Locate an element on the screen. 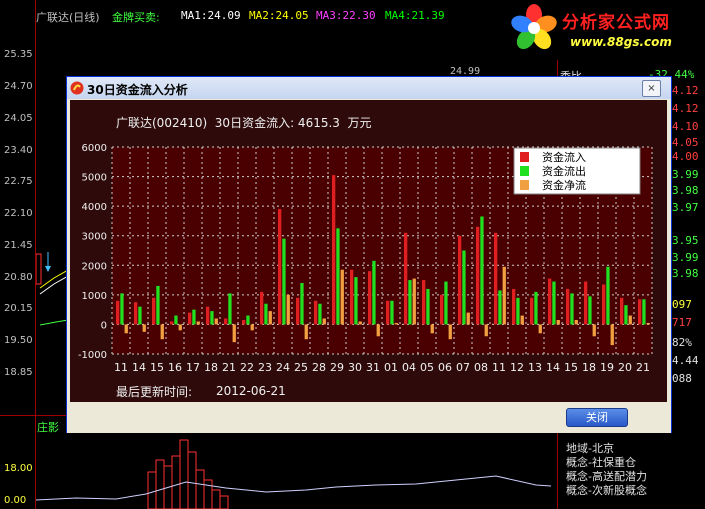 This screenshot has width=705, height=509. x-tick-label: 19 is located at coordinates (607, 367).